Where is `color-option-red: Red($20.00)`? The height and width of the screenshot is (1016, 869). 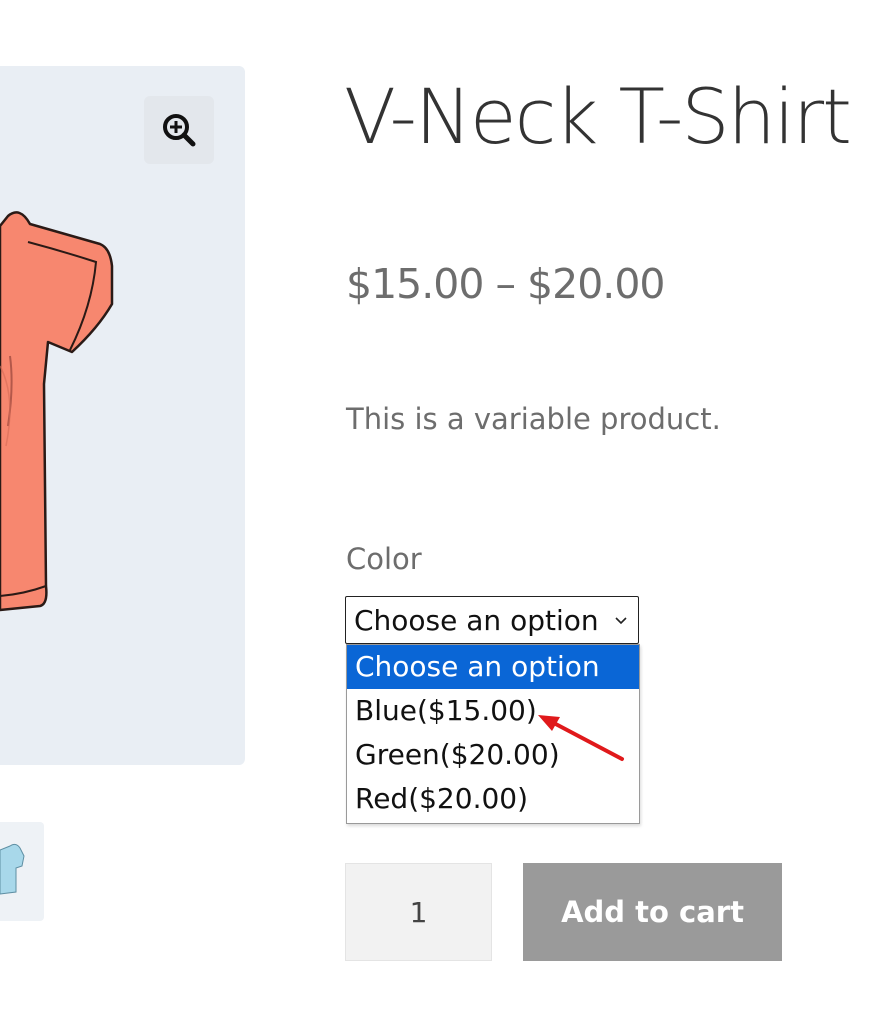
color-option-red: Red($20.00) is located at coordinates (493, 799).